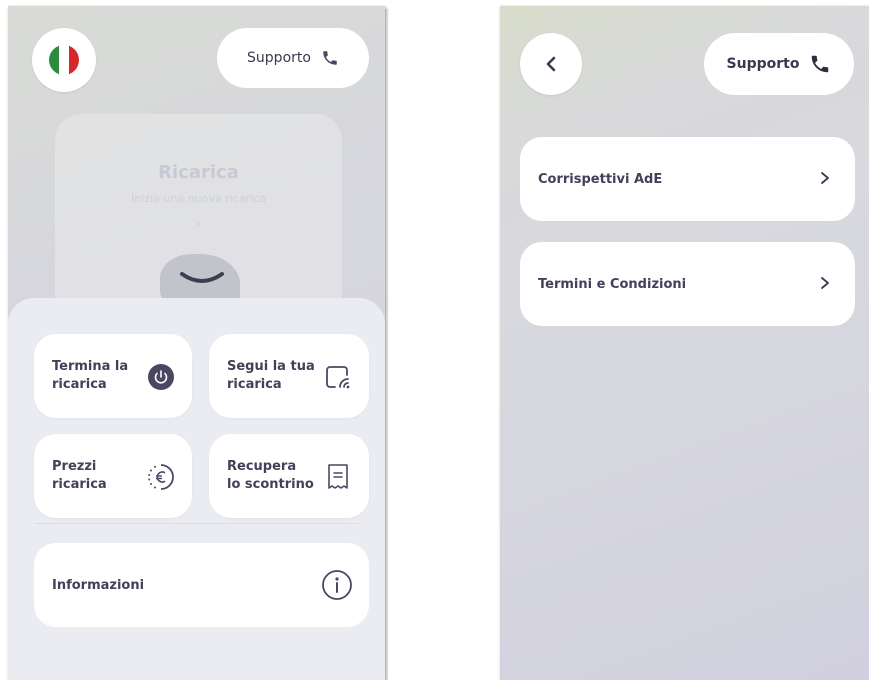 This screenshot has width=869, height=680. What do you see at coordinates (74, 467) in the screenshot?
I see `charging-prices-label-line1: Prezzi` at bounding box center [74, 467].